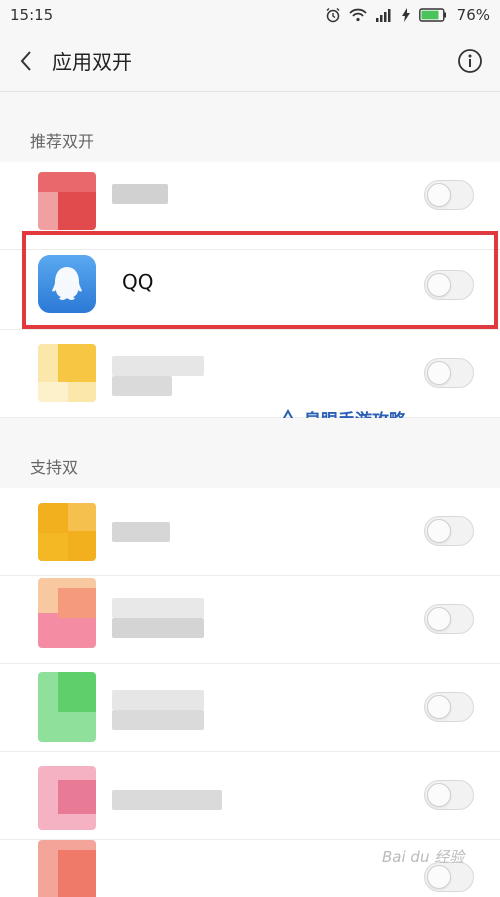 The image size is (500, 897). I want to click on alarm-icon, so click(333, 15).